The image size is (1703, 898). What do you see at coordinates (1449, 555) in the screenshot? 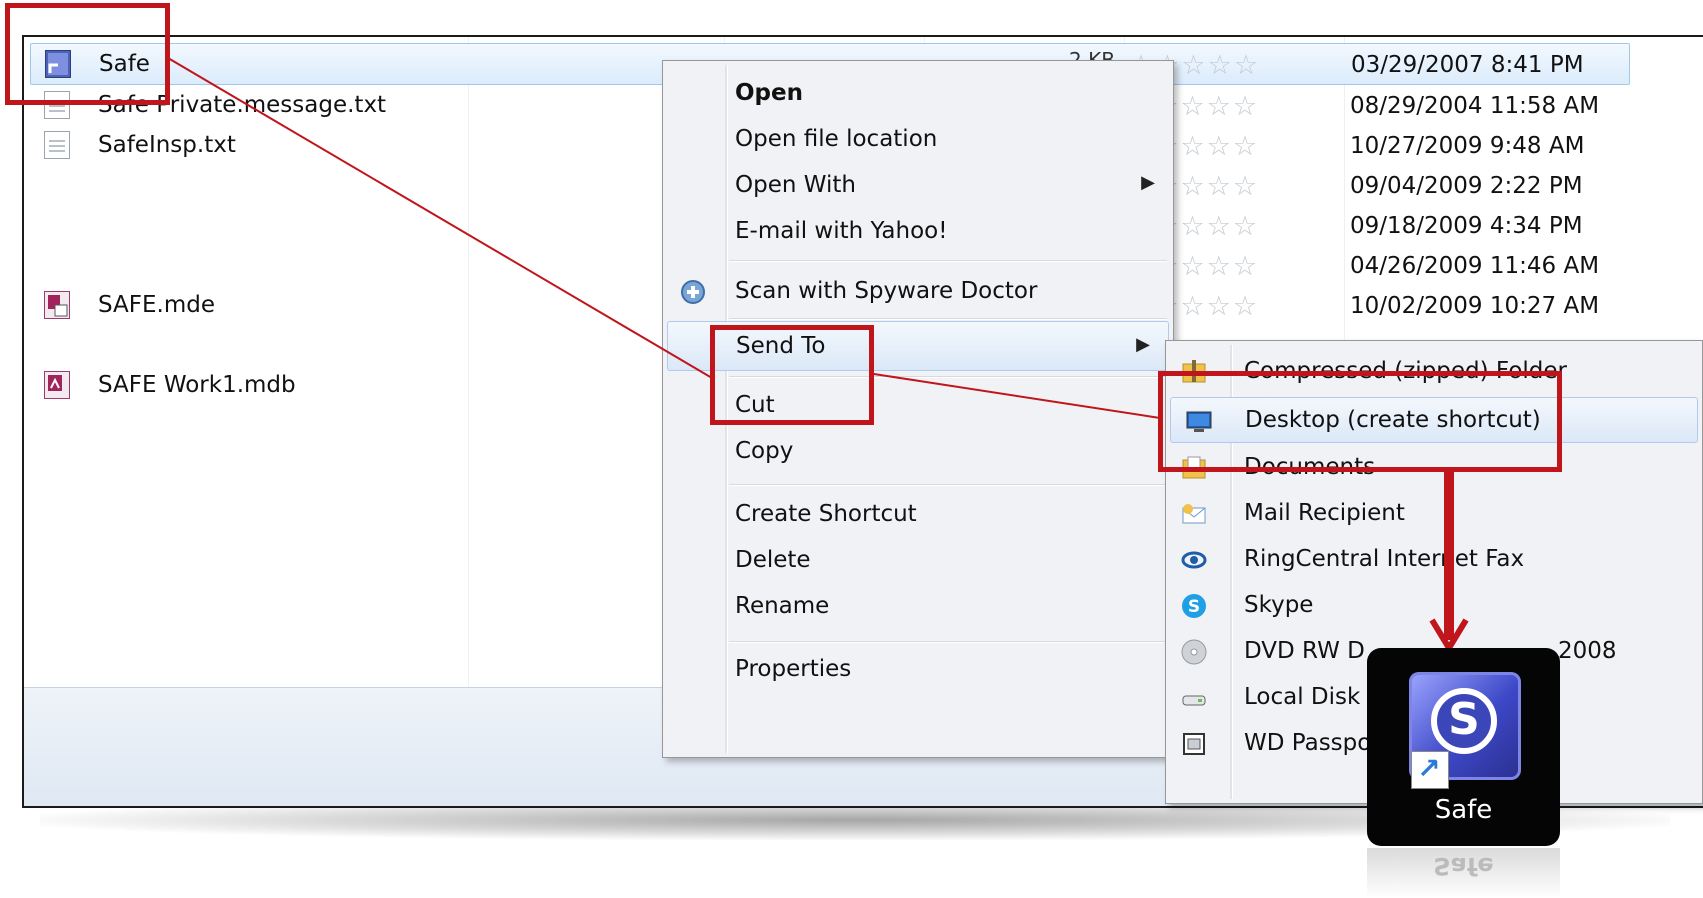
I see `down-arrow-shaft` at bounding box center [1449, 555].